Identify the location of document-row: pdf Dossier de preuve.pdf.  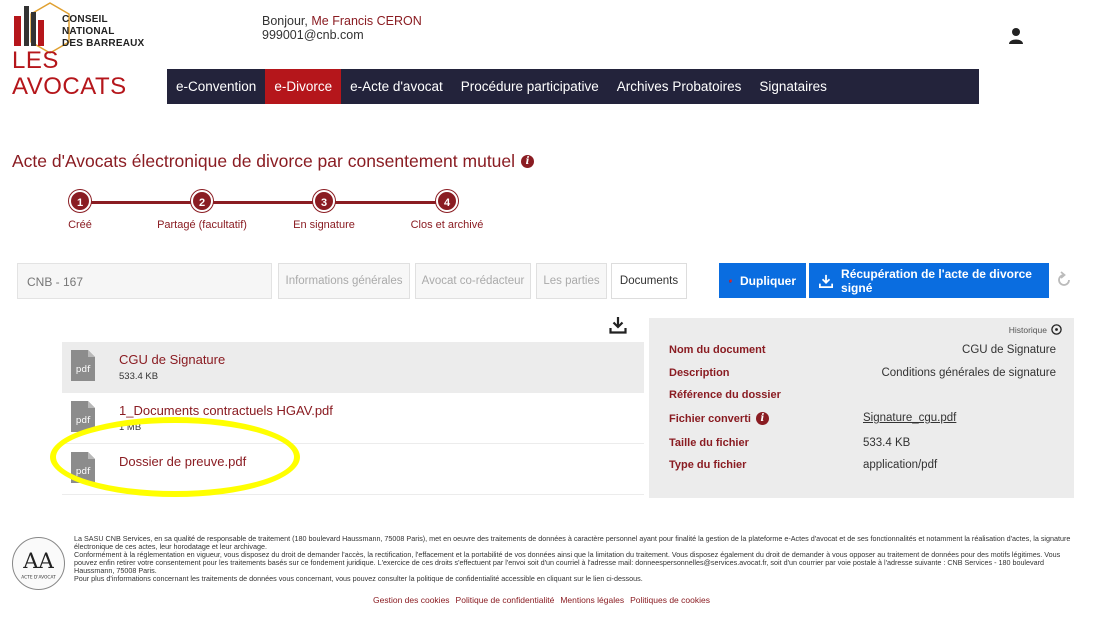
(353, 469).